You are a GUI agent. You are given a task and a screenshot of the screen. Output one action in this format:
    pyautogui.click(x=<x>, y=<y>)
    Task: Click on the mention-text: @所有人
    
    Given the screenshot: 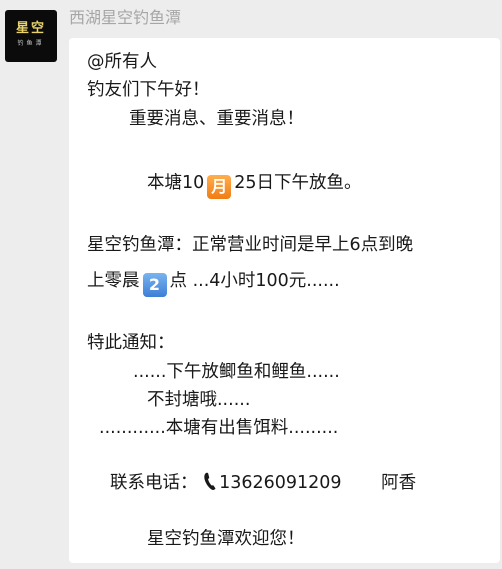 What is the action you would take?
    pyautogui.click(x=122, y=62)
    